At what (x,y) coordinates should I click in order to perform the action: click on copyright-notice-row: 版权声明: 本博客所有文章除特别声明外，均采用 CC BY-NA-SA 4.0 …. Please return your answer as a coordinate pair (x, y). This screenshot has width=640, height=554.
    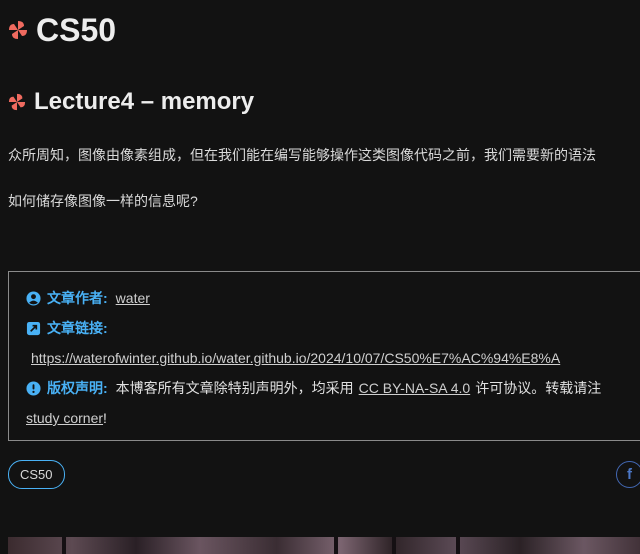
    Looking at the image, I should click on (313, 388).